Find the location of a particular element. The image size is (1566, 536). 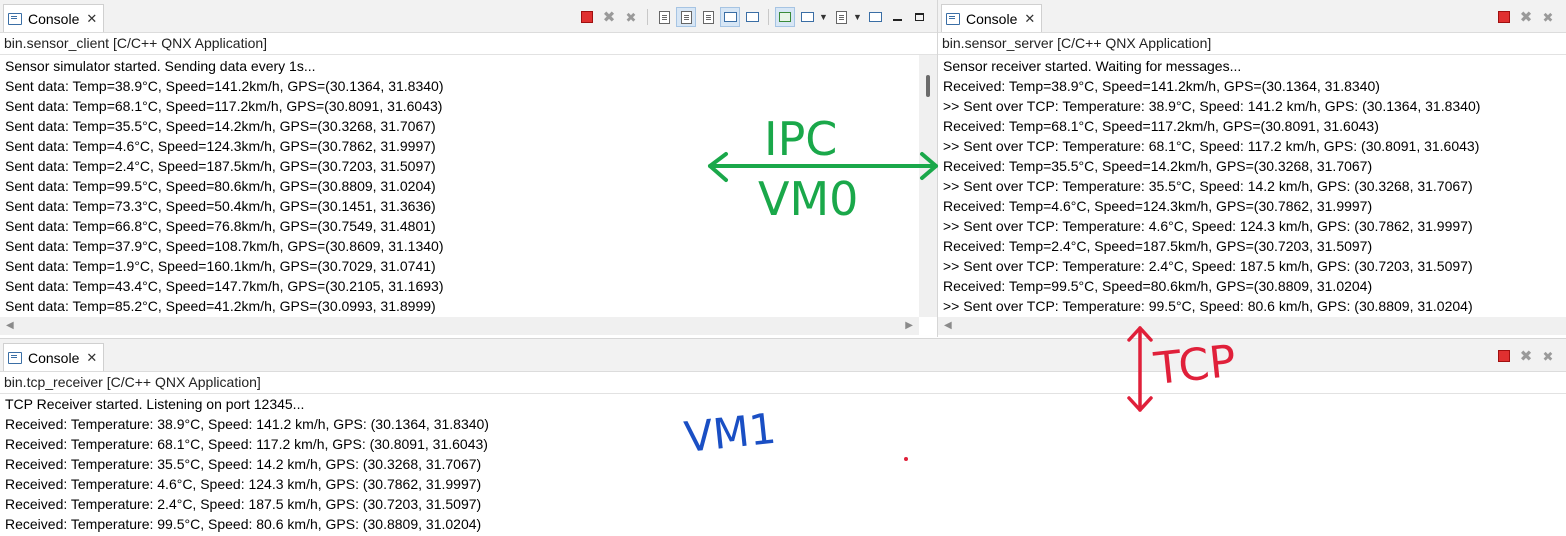

vertical-scrollbar is located at coordinates (928, 186).